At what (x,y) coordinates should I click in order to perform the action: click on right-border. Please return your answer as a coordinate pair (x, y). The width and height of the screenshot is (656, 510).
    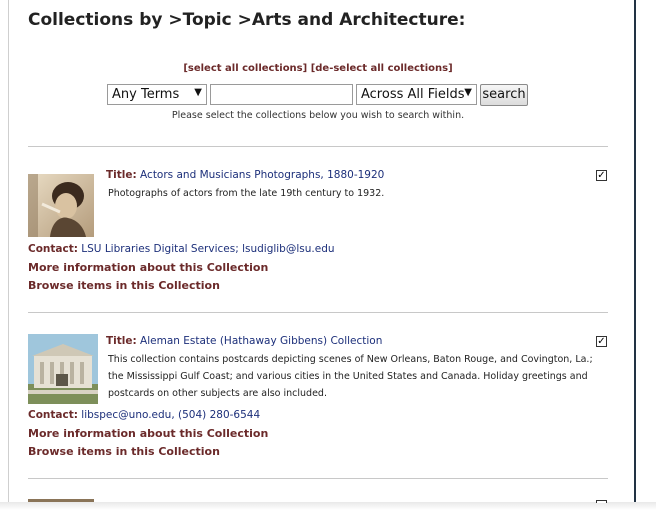
    Looking at the image, I should click on (635, 255).